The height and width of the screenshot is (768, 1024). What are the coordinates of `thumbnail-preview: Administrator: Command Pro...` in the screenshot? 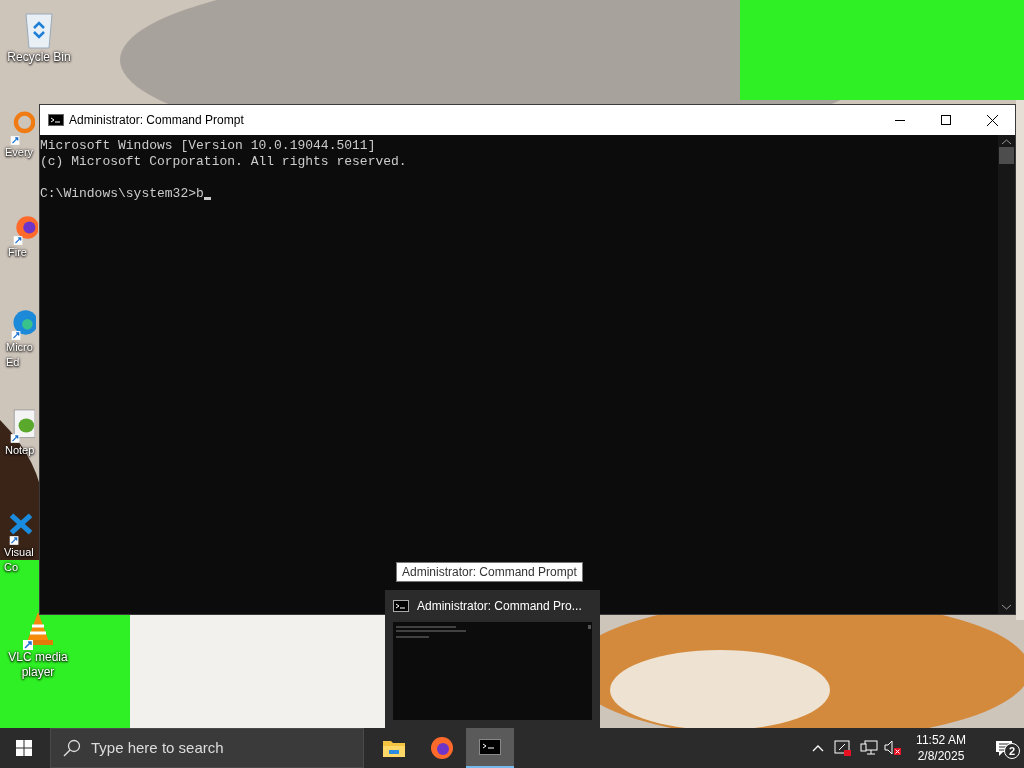 It's located at (492, 659).